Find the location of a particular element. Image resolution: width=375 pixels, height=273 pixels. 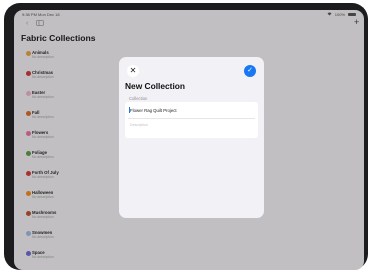

collection-form: Flower Rag Quilt Project Description is located at coordinates (191, 120).